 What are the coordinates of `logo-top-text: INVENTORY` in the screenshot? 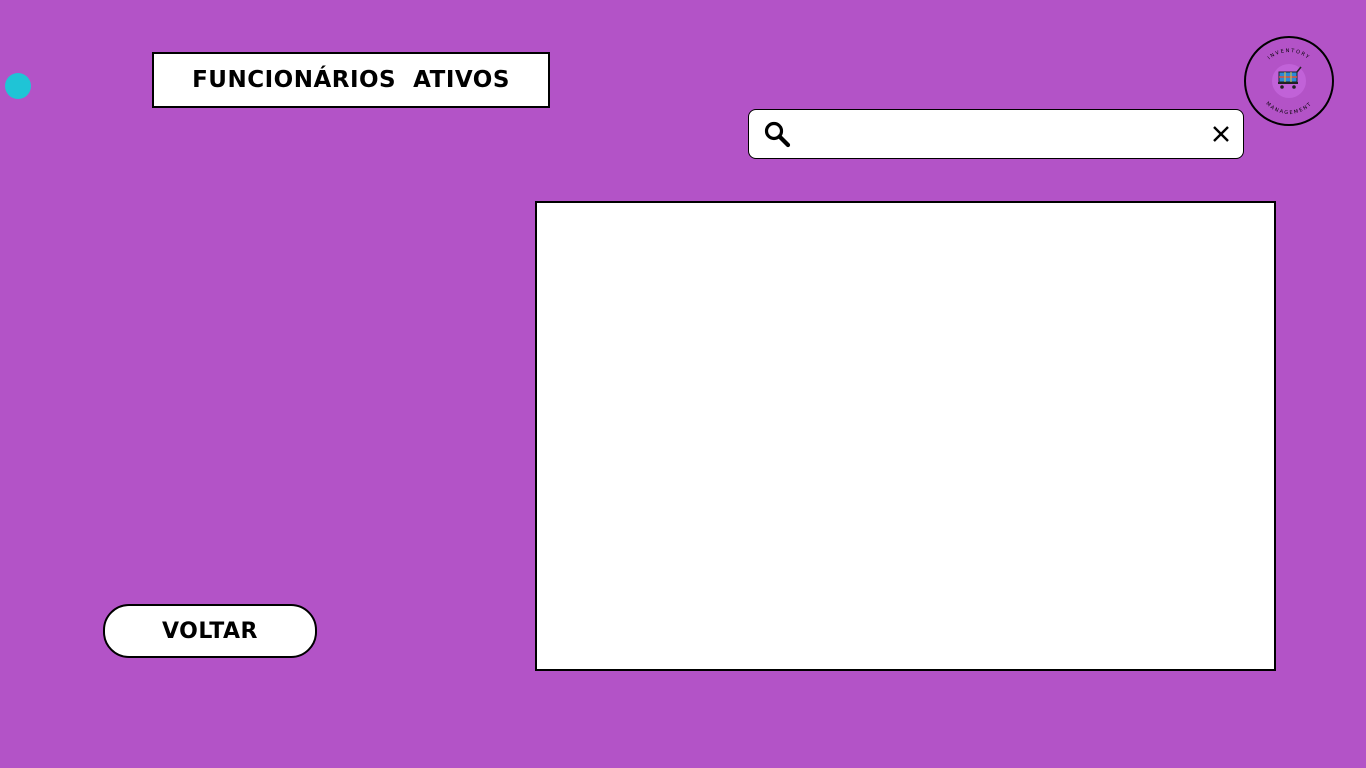 It's located at (1288, 54).